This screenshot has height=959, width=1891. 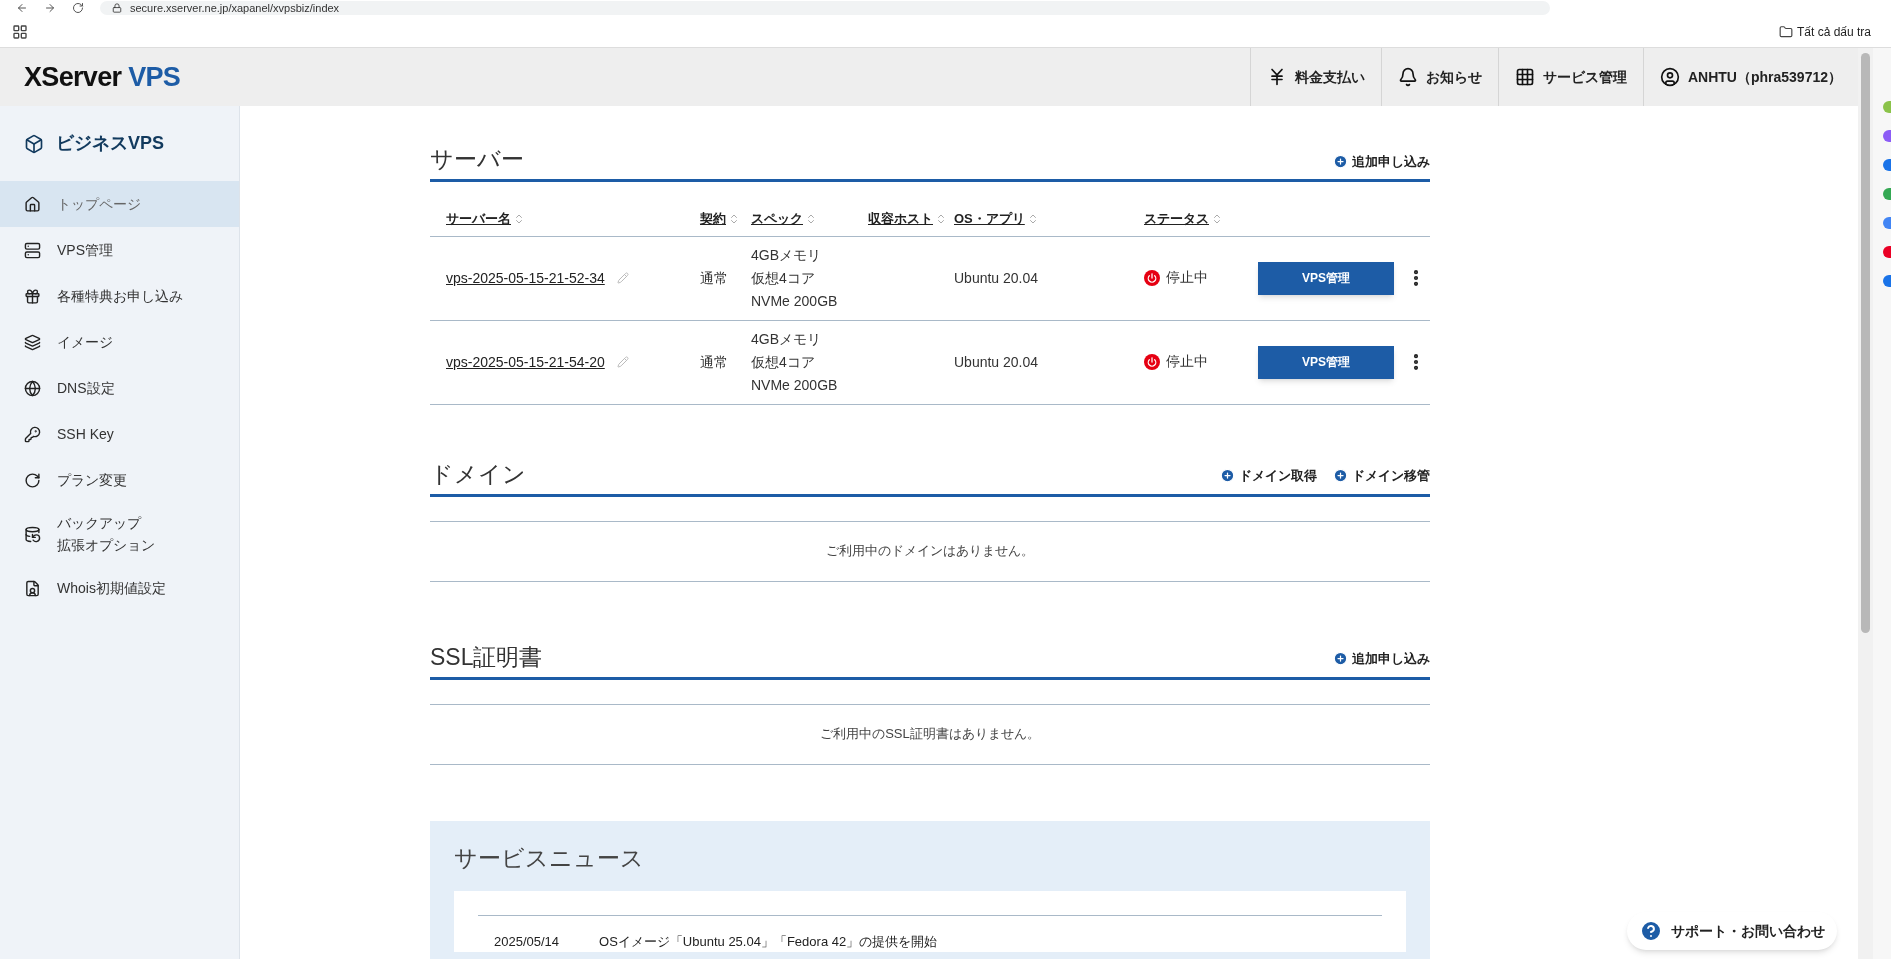 I want to click on sidebar-item: イメージ, so click(x=119, y=342).